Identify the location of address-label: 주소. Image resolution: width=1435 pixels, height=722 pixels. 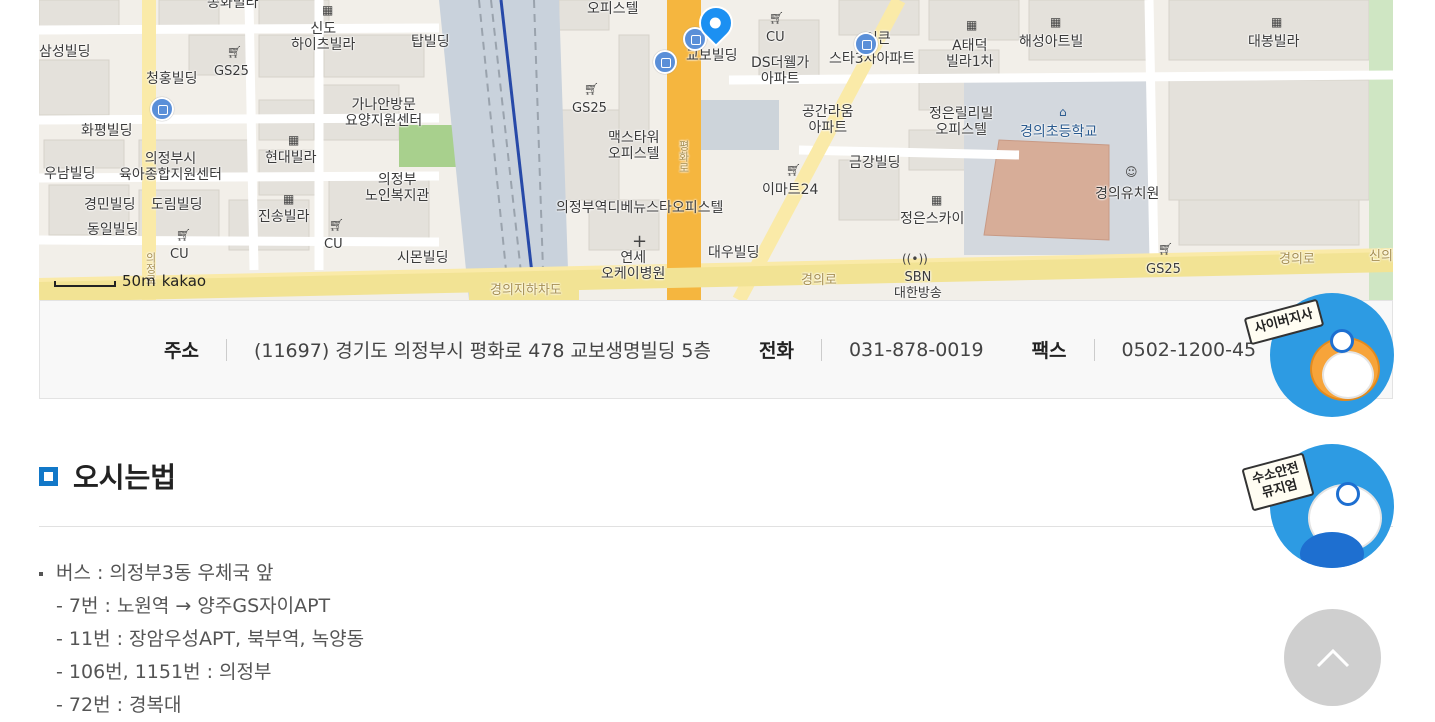
(181, 351).